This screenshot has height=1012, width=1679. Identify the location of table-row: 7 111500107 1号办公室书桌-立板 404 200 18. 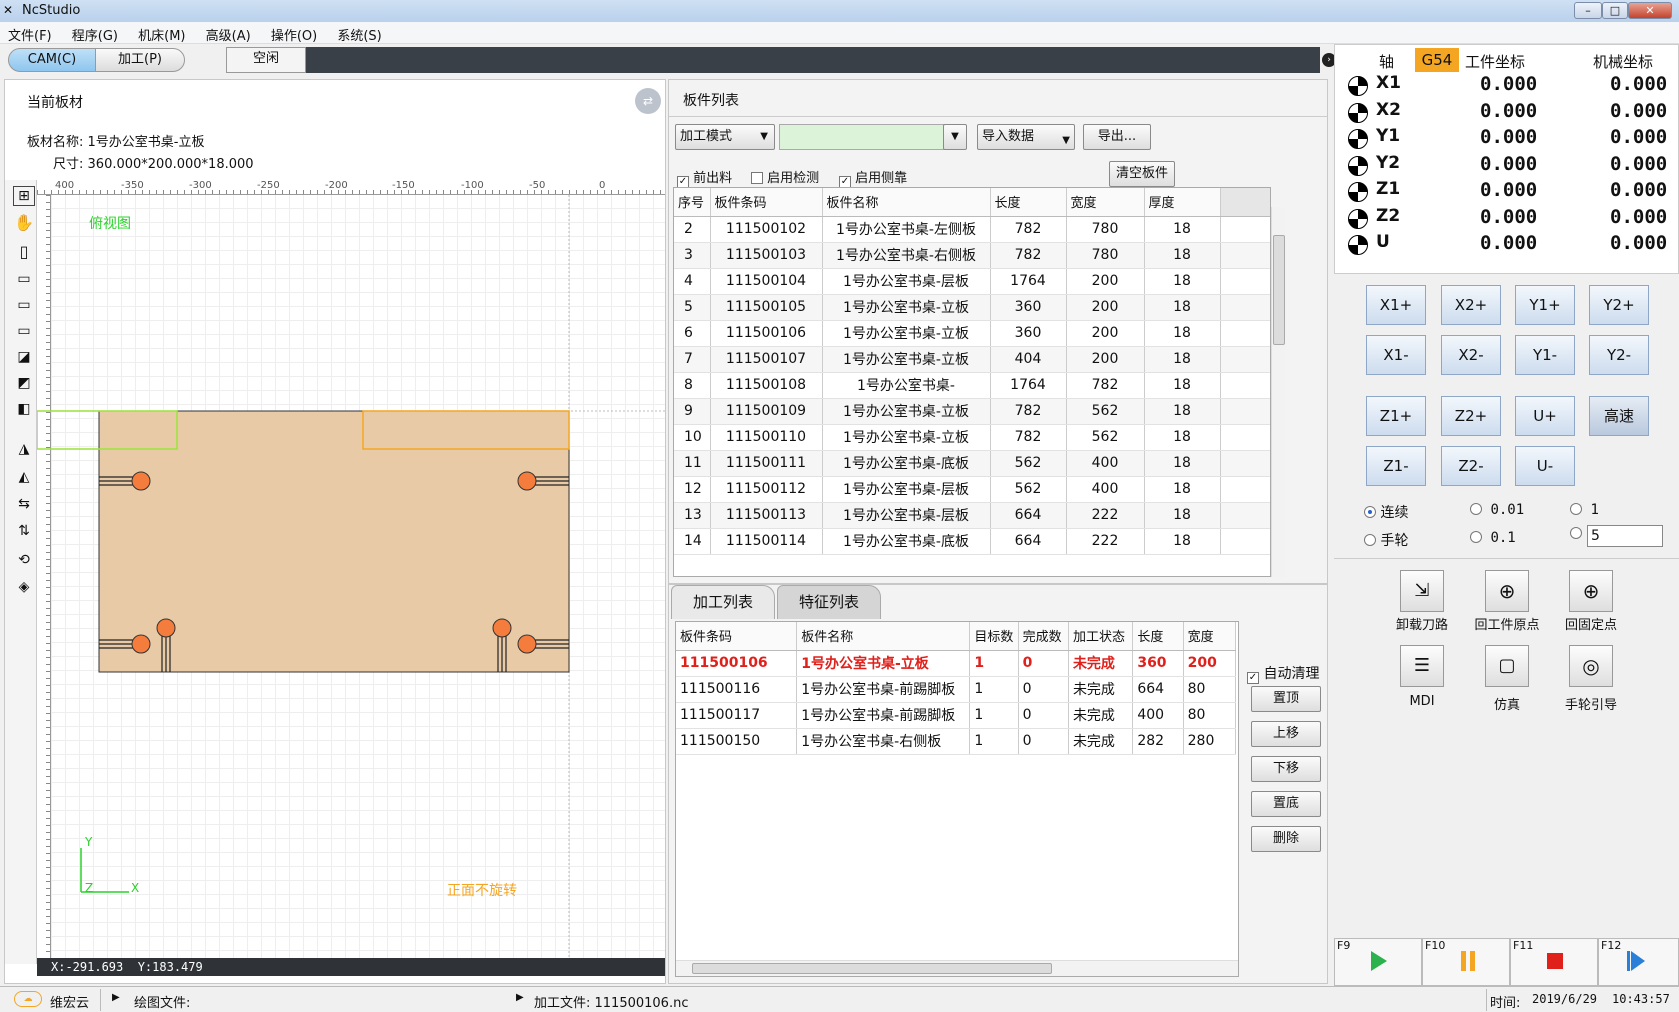
(972, 359).